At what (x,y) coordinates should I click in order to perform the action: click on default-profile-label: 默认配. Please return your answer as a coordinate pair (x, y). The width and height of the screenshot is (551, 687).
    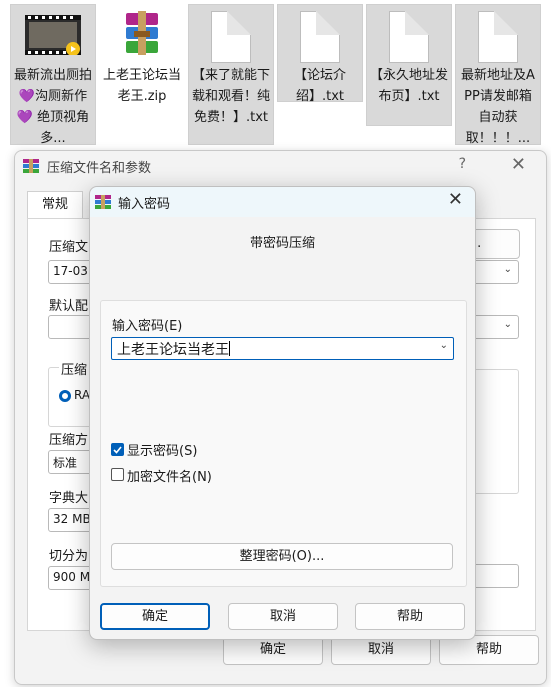
    Looking at the image, I should click on (69, 306).